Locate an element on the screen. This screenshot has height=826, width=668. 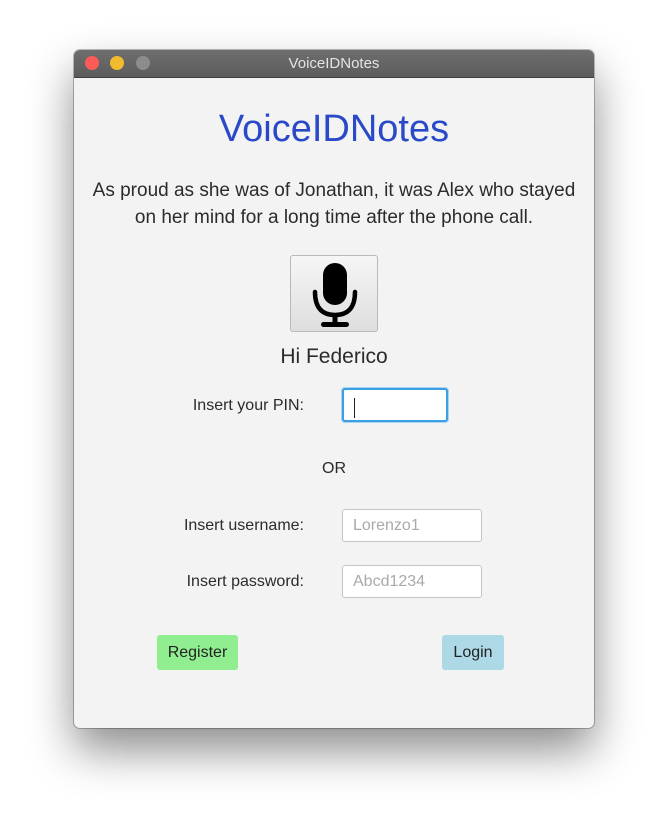
app-title: VoiceIDNotes is located at coordinates (334, 129).